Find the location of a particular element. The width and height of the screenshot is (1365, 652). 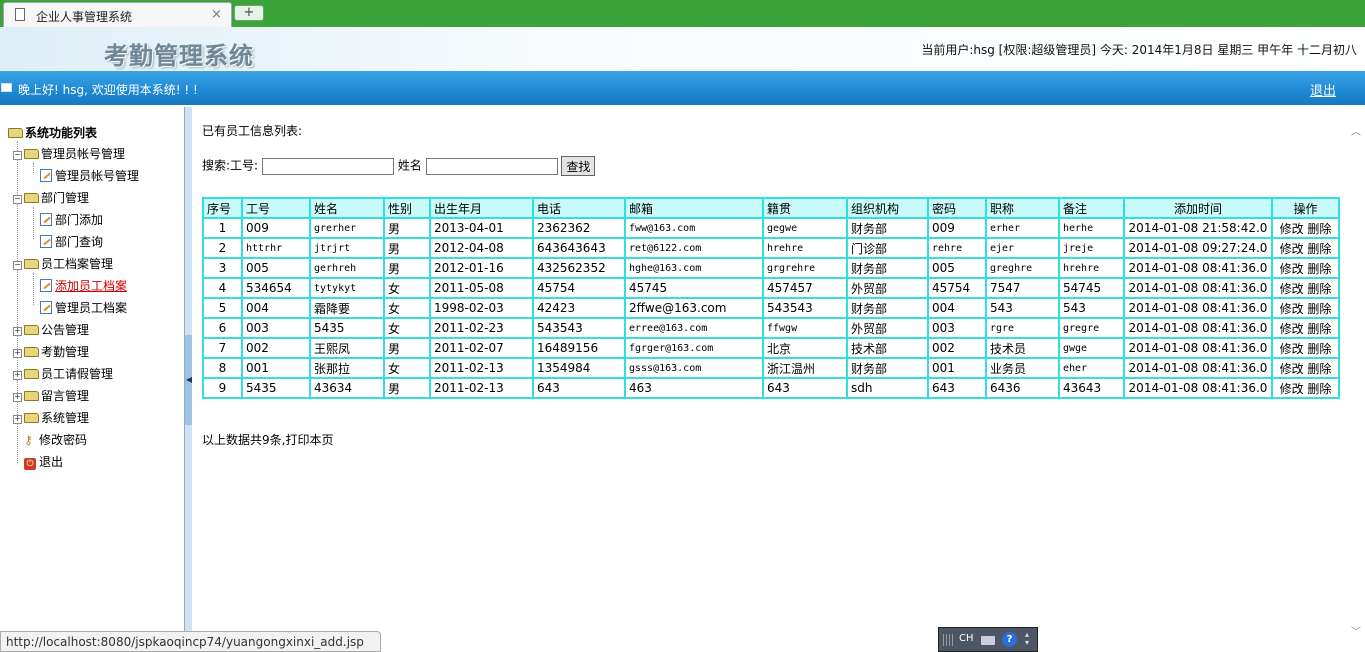

sidebar-group-messages: + 留言管理 is located at coordinates (51, 395).